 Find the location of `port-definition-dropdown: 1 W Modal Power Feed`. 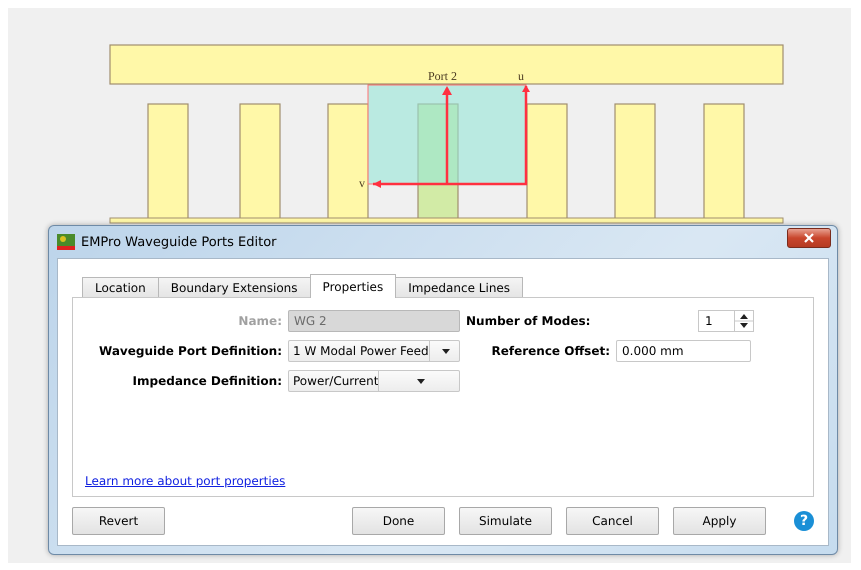

port-definition-dropdown: 1 W Modal Power Feed is located at coordinates (374, 351).